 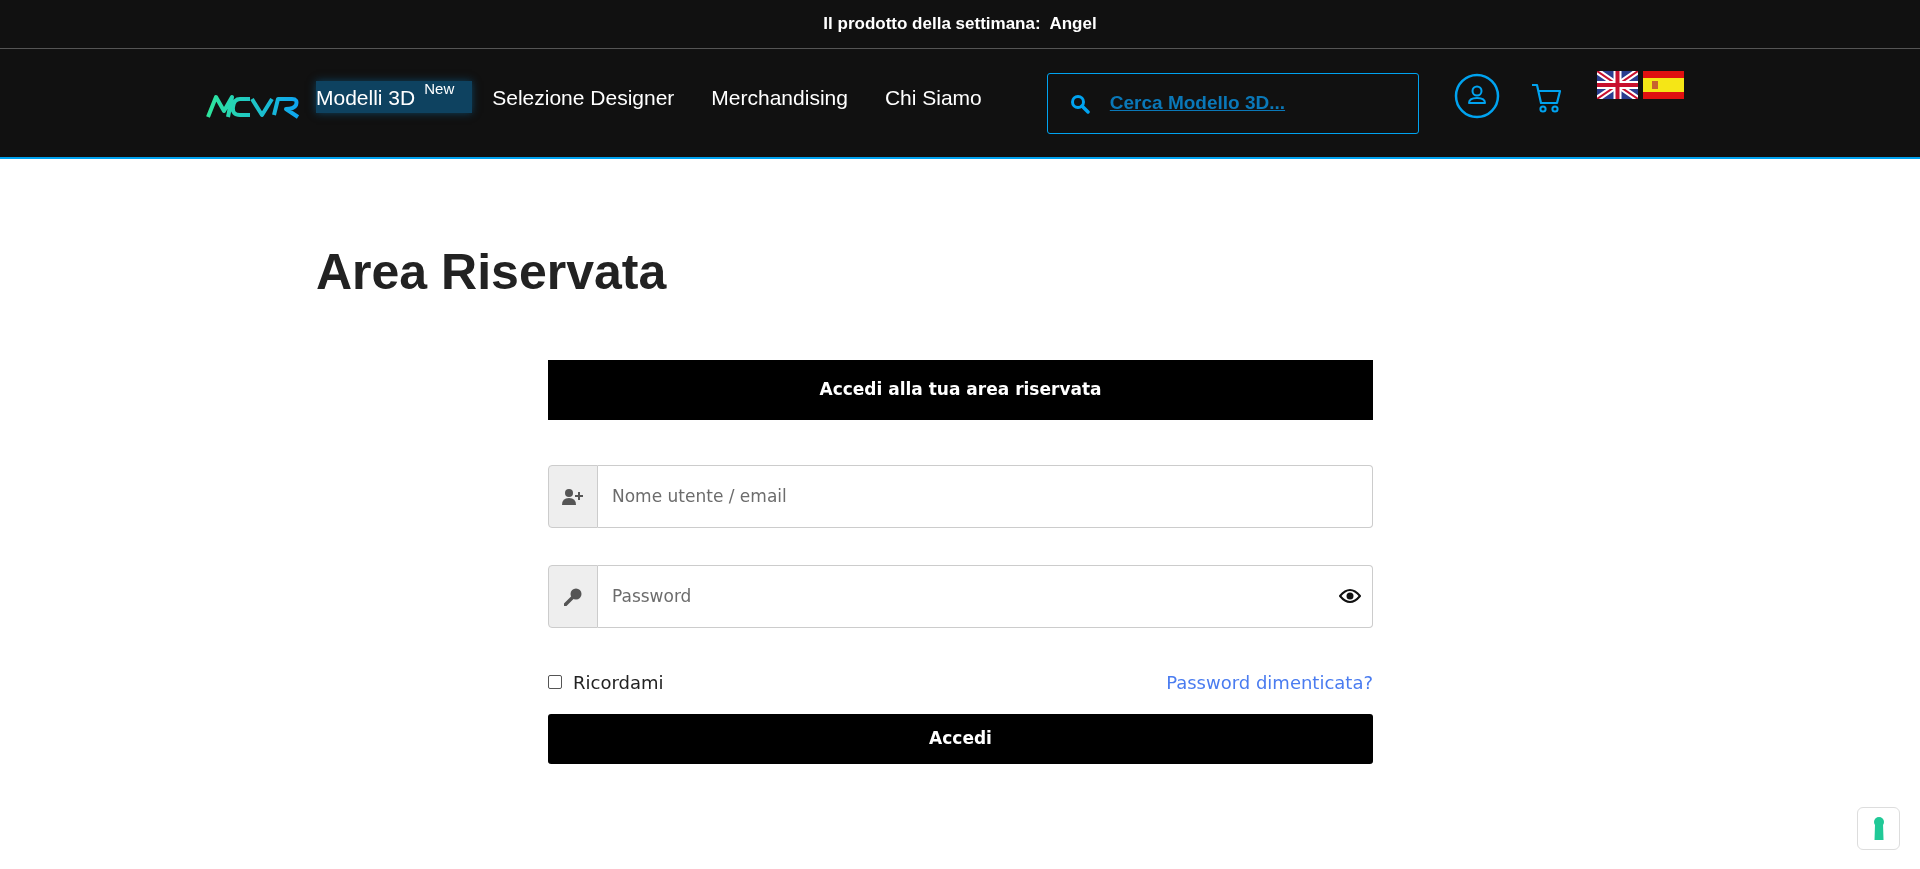 I want to click on remember-label: Ricordami, so click(x=618, y=682).